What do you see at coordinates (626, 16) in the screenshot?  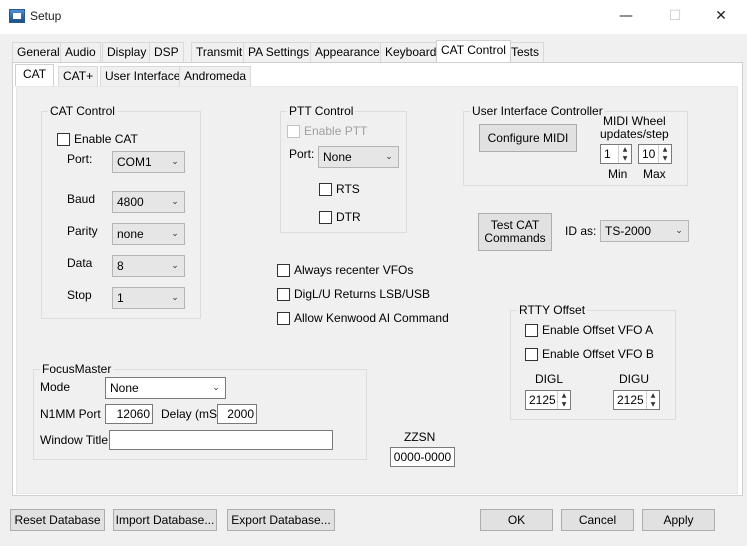 I see `minimize-icon: —` at bounding box center [626, 16].